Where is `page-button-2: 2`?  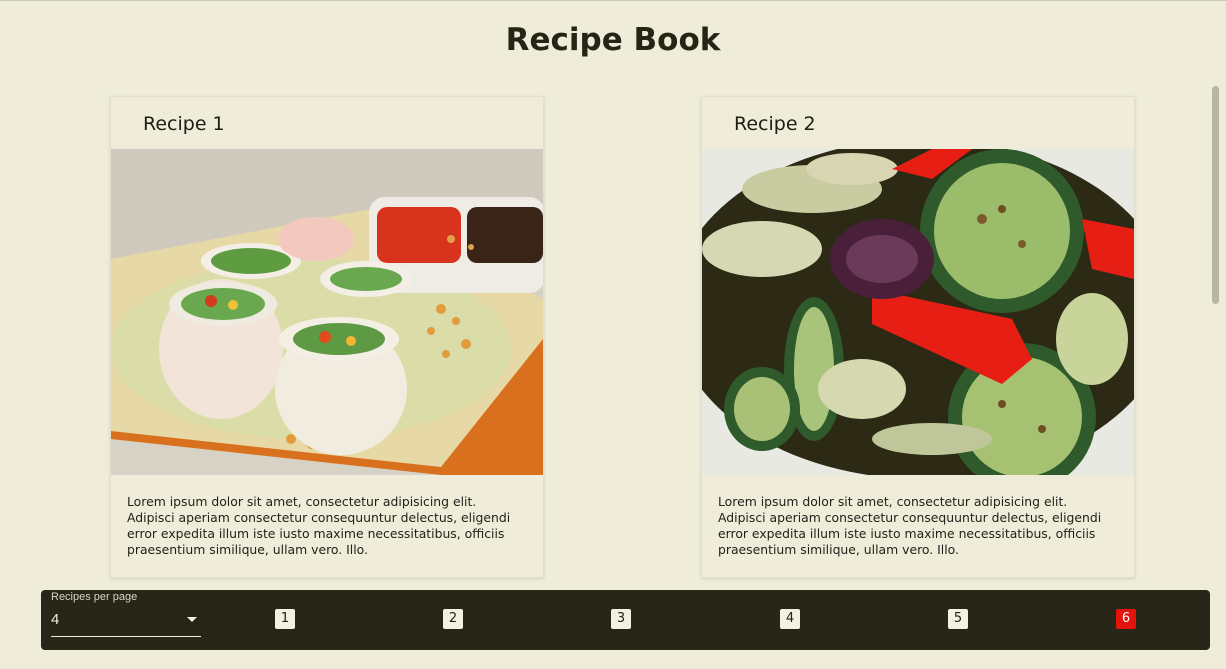 page-button-2: 2 is located at coordinates (453, 619).